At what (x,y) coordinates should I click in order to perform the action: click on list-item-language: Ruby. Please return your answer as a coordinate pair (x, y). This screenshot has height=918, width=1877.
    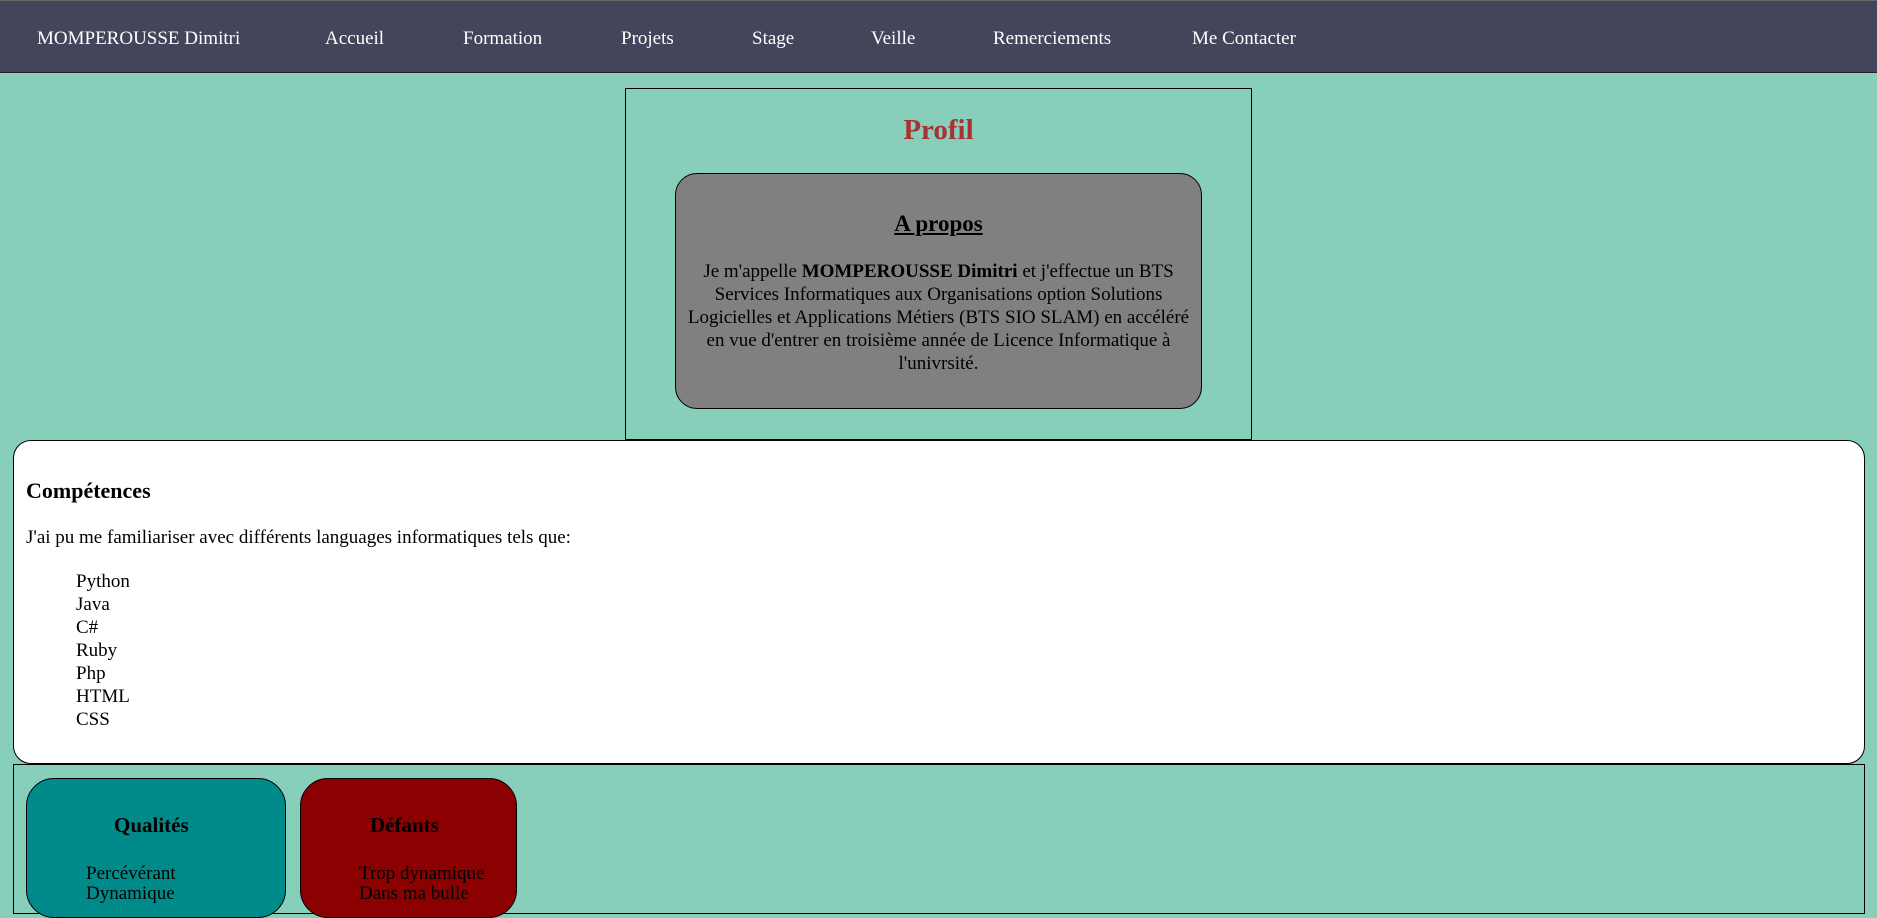
    Looking at the image, I should click on (97, 650).